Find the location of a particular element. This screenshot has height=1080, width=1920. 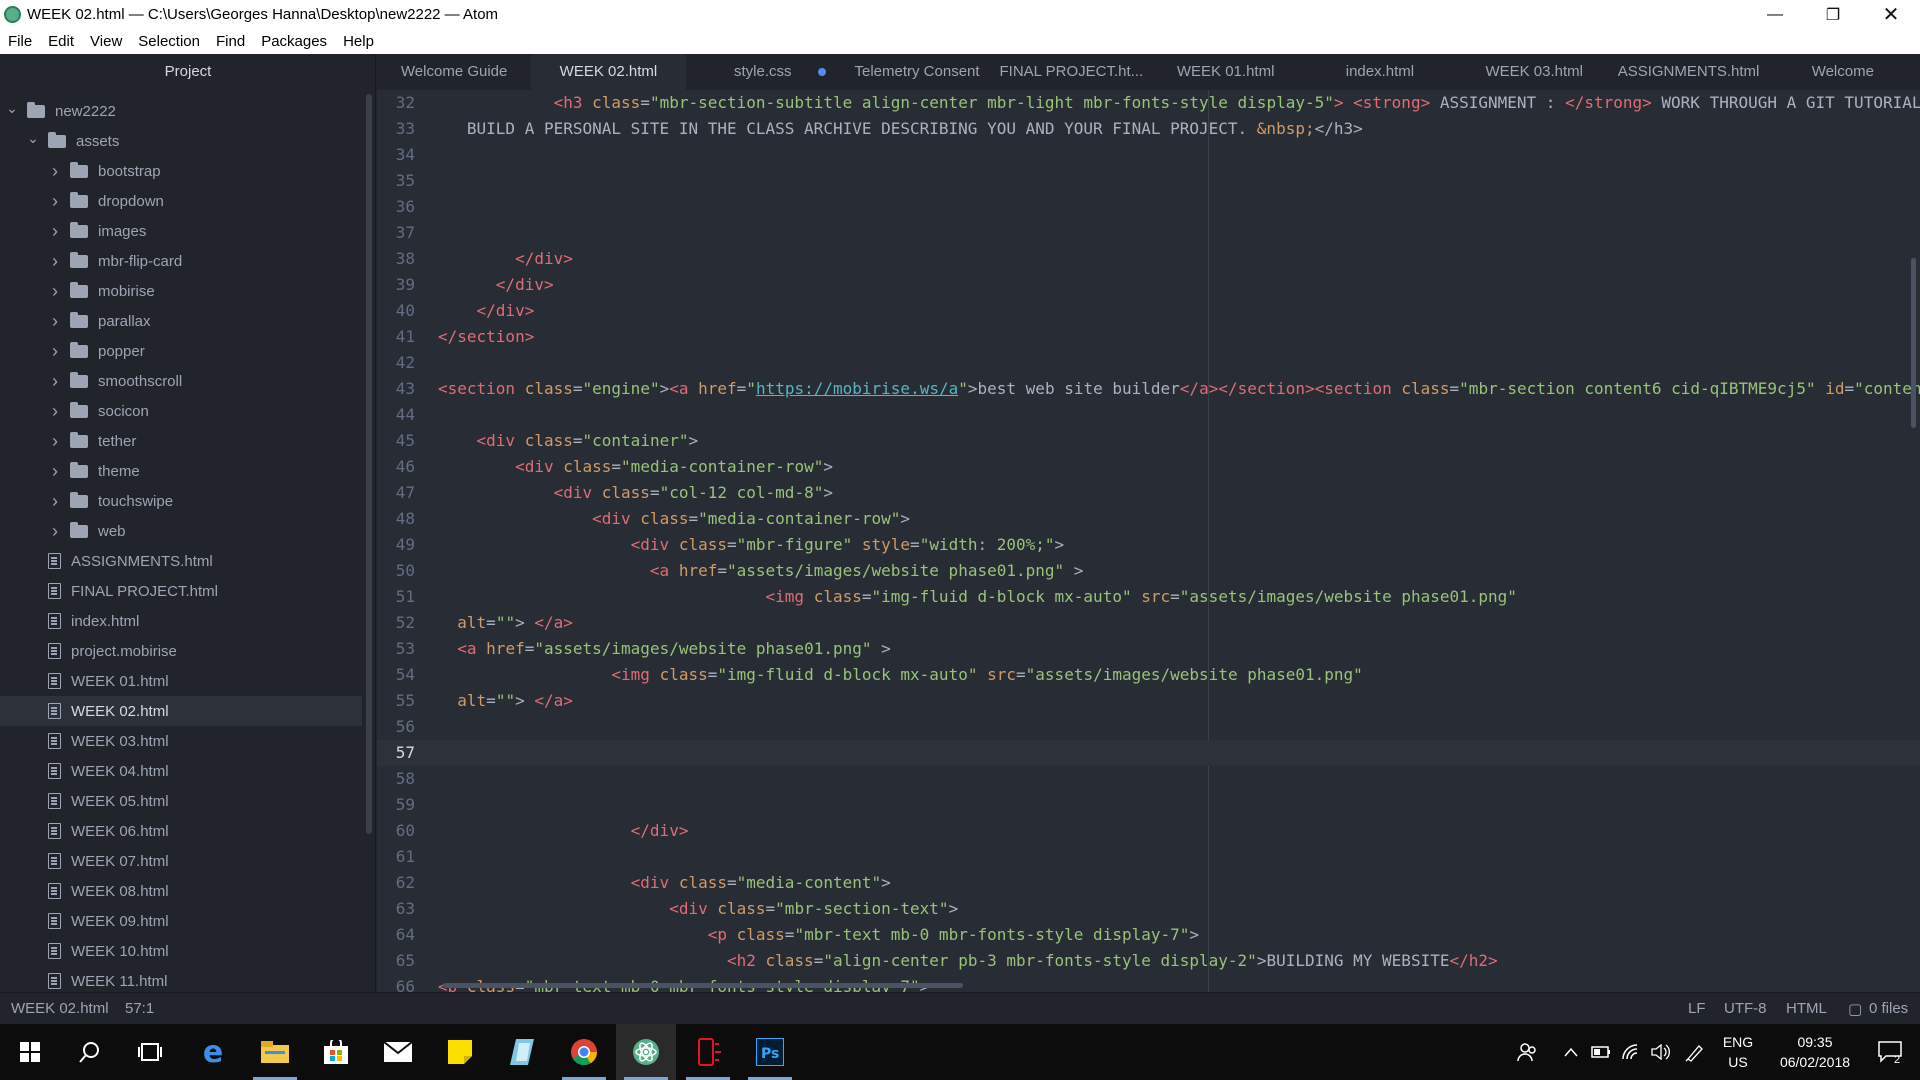

tree-file-index-html: index.html is located at coordinates (181, 621).